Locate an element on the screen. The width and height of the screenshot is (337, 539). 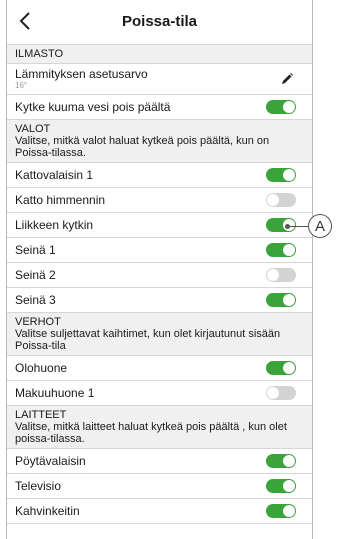
item-label: Katto himmennin is located at coordinates (60, 200).